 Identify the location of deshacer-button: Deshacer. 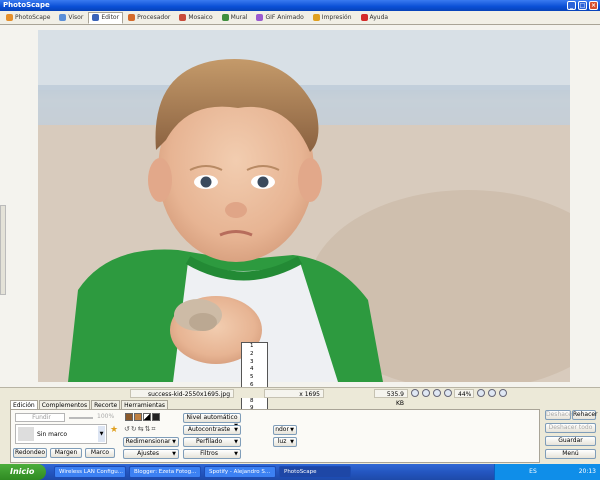
(559, 415).